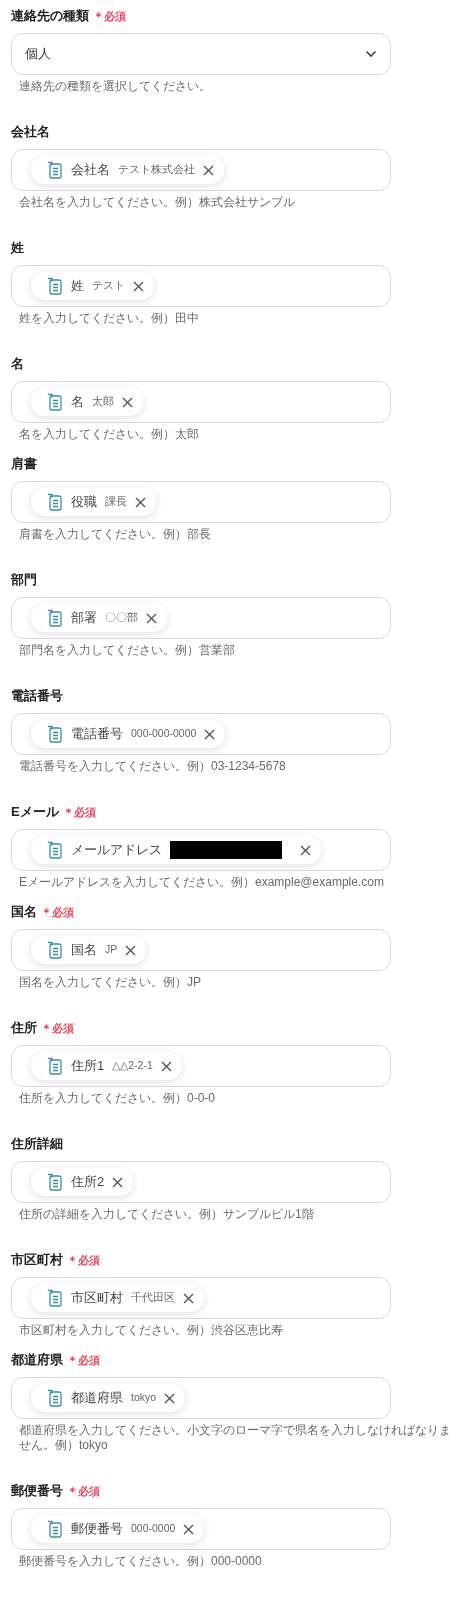 The image size is (473, 1600). Describe the element at coordinates (235, 1438) in the screenshot. I see `help-text: 都道府県を入力してください。小文字のローマ字で県名を入力しなければなりません。例）tokyo` at that location.